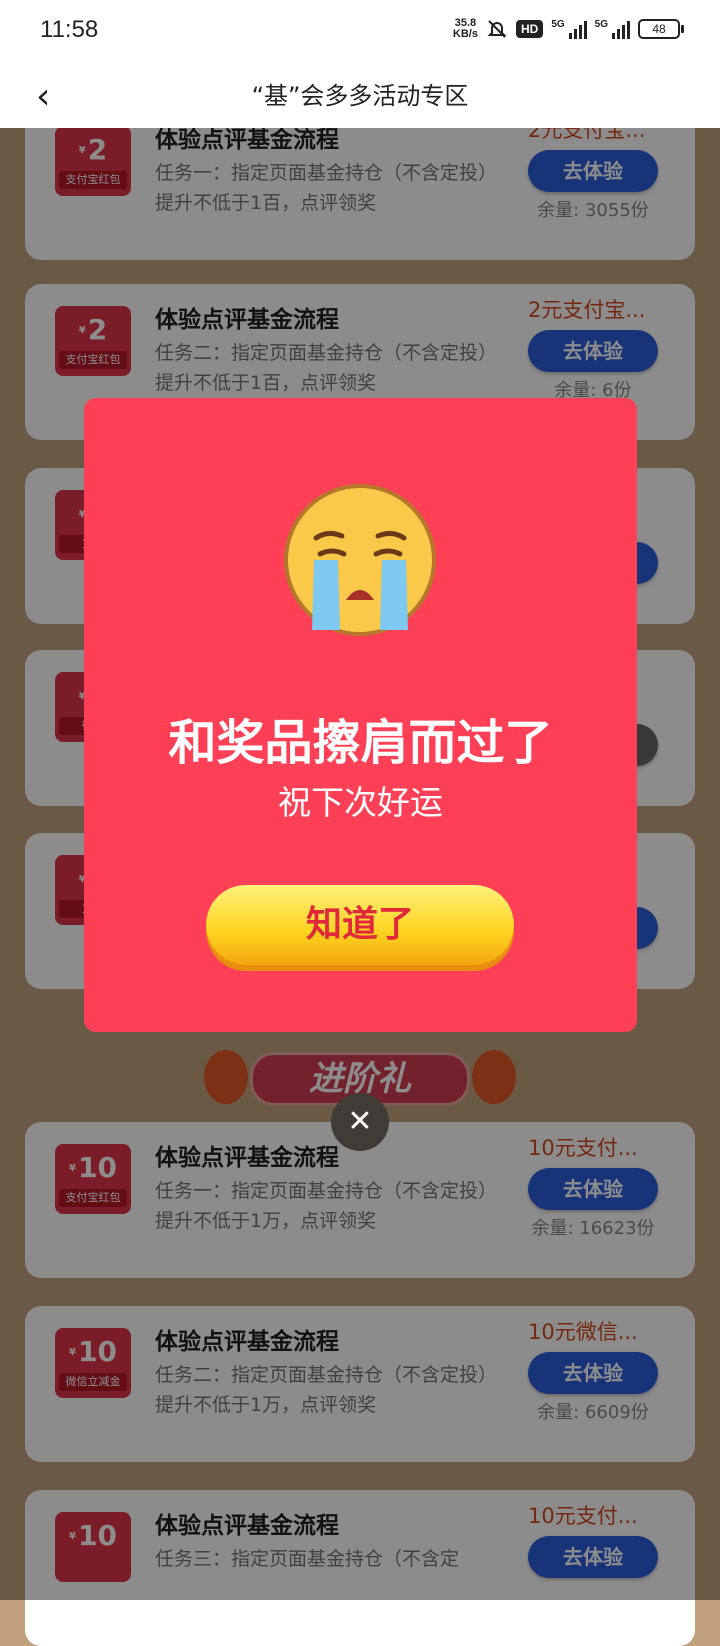 This screenshot has height=1646, width=720. I want to click on status-bar: 11:58 35.8 KB/s HD 5G 5G 48, so click(360, 32).